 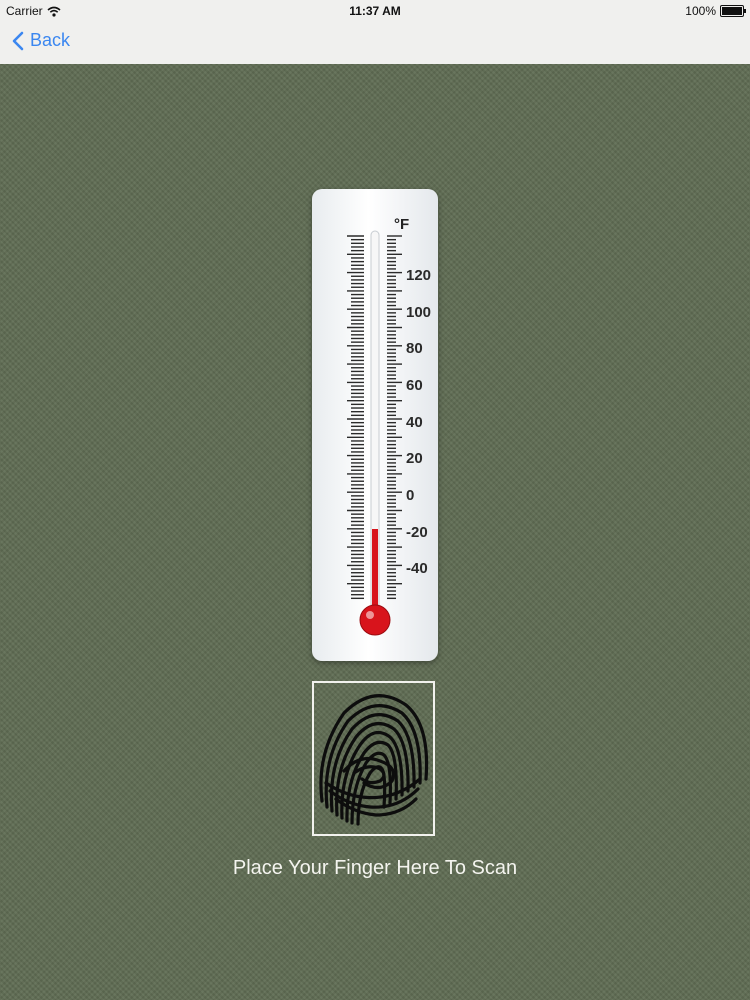 I want to click on chevron-left-icon, so click(x=18, y=40).